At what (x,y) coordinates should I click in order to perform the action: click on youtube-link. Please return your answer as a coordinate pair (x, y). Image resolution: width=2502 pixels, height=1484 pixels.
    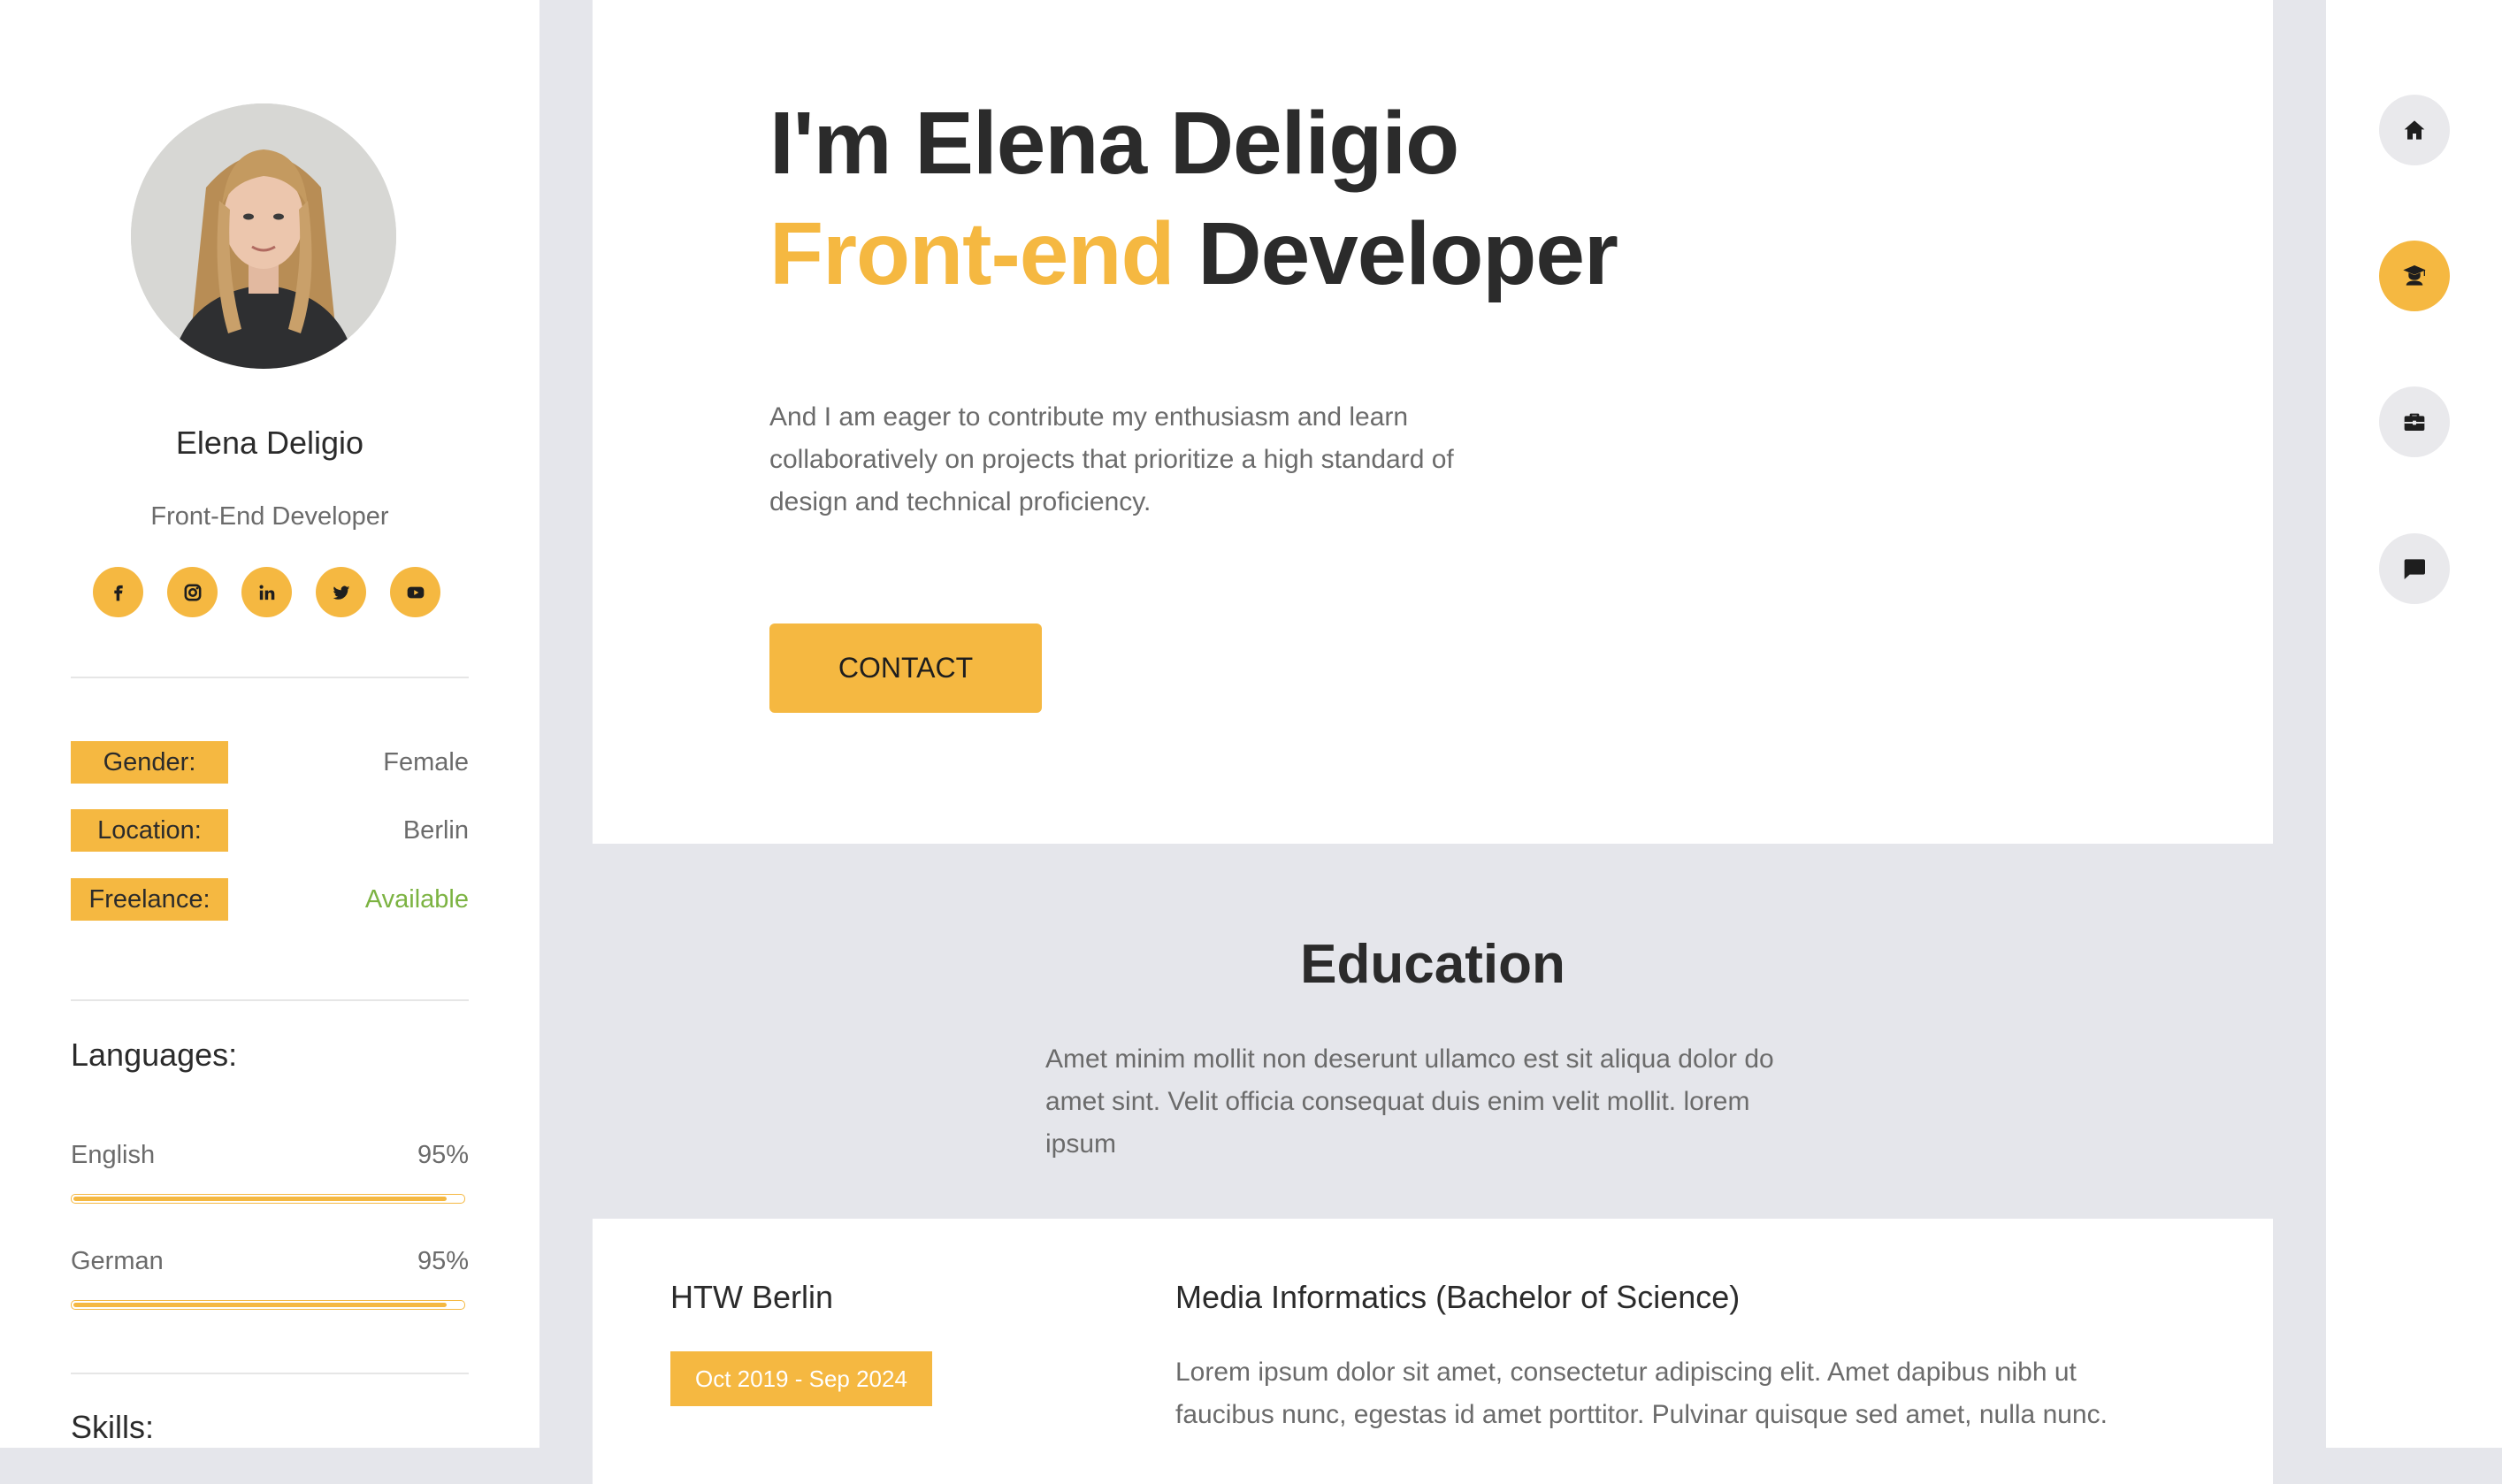
    Looking at the image, I should click on (415, 592).